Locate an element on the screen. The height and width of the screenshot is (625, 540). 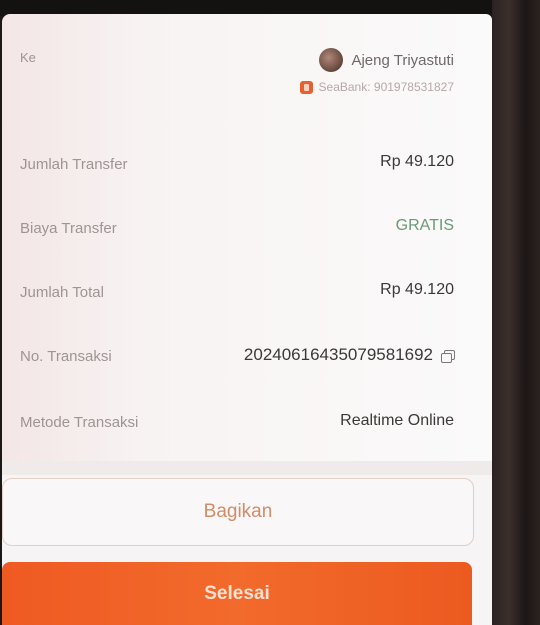
detail-row-total-amount: Jumlah Total Rp 49.120 is located at coordinates (247, 286).